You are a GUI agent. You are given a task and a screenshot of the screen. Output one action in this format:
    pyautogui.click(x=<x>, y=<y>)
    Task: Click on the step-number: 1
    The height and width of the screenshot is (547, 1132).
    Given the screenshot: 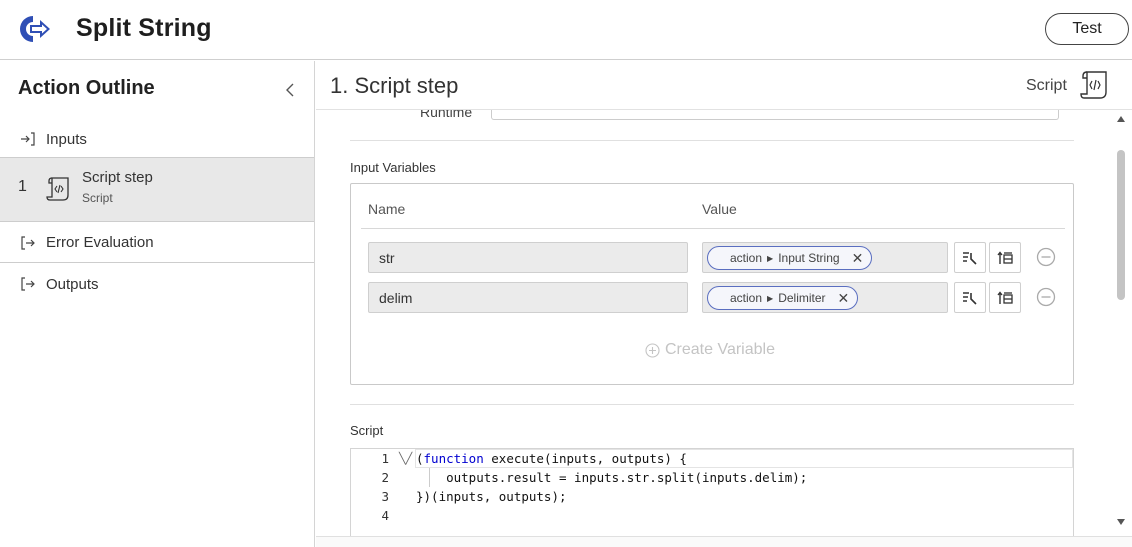 What is the action you would take?
    pyautogui.click(x=22, y=186)
    